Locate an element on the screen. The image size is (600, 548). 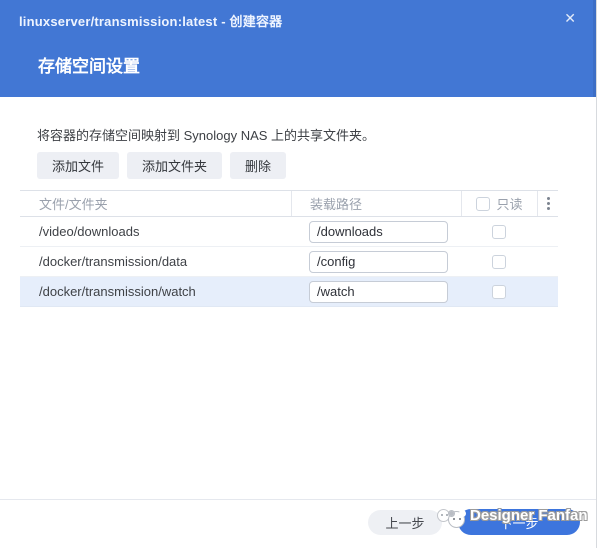
section-title: 存储空间设置 is located at coordinates (89, 66).